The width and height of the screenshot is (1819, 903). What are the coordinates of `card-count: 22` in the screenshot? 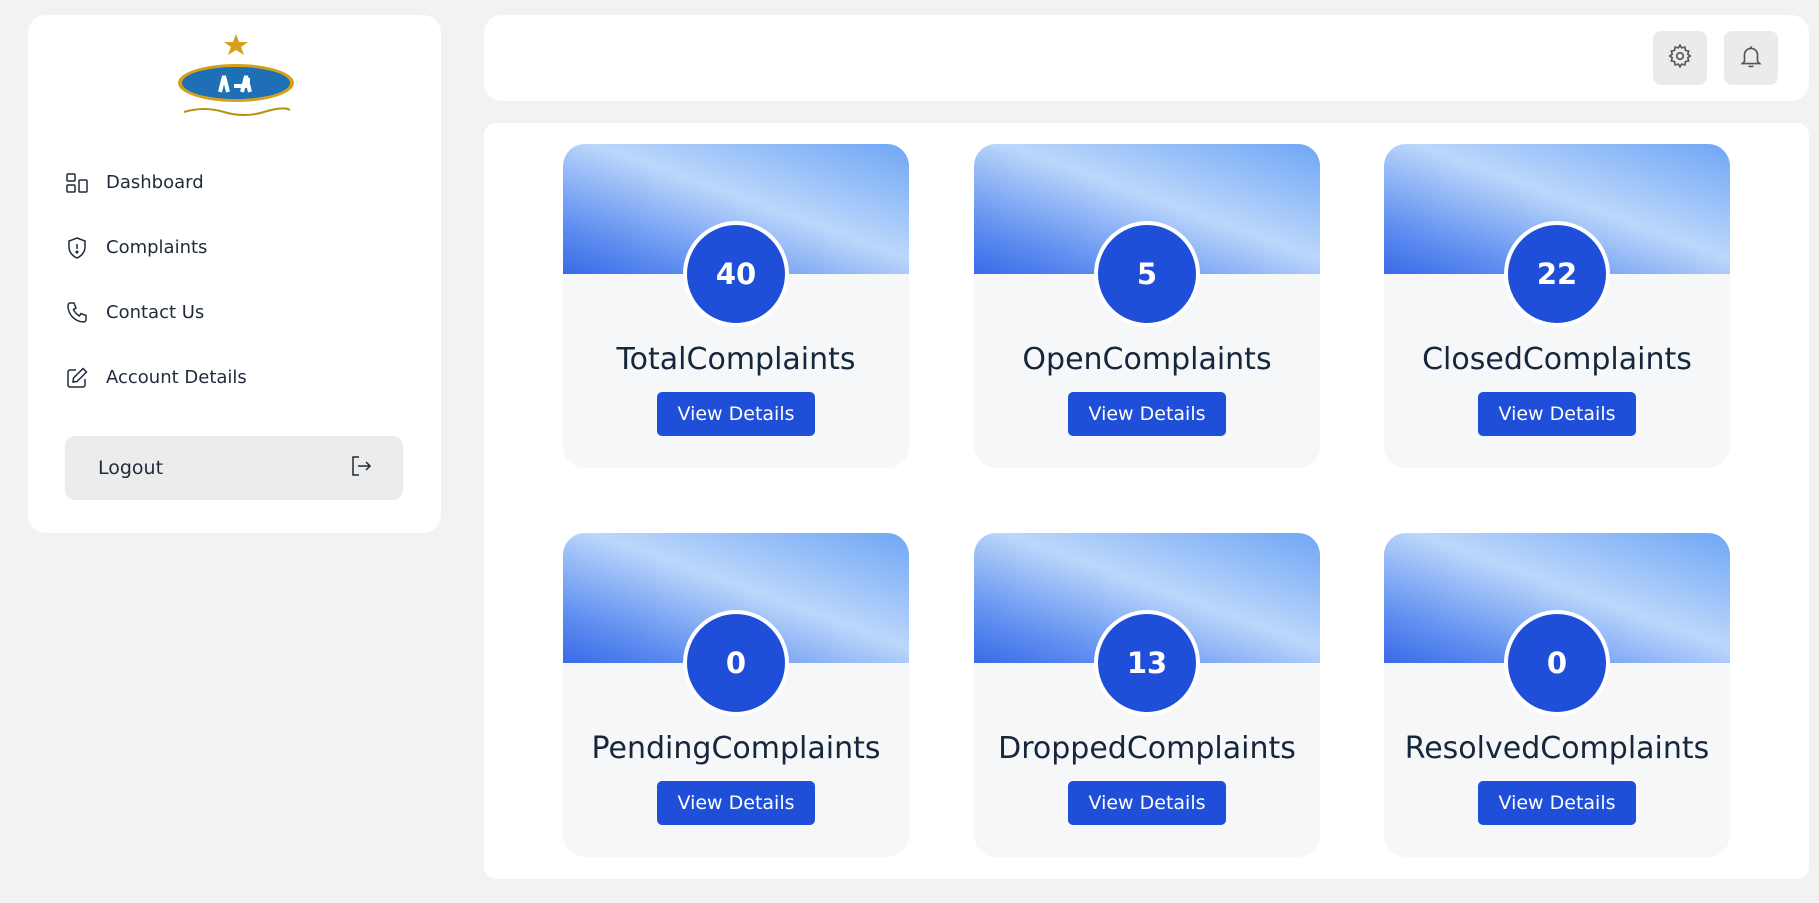 It's located at (1557, 274).